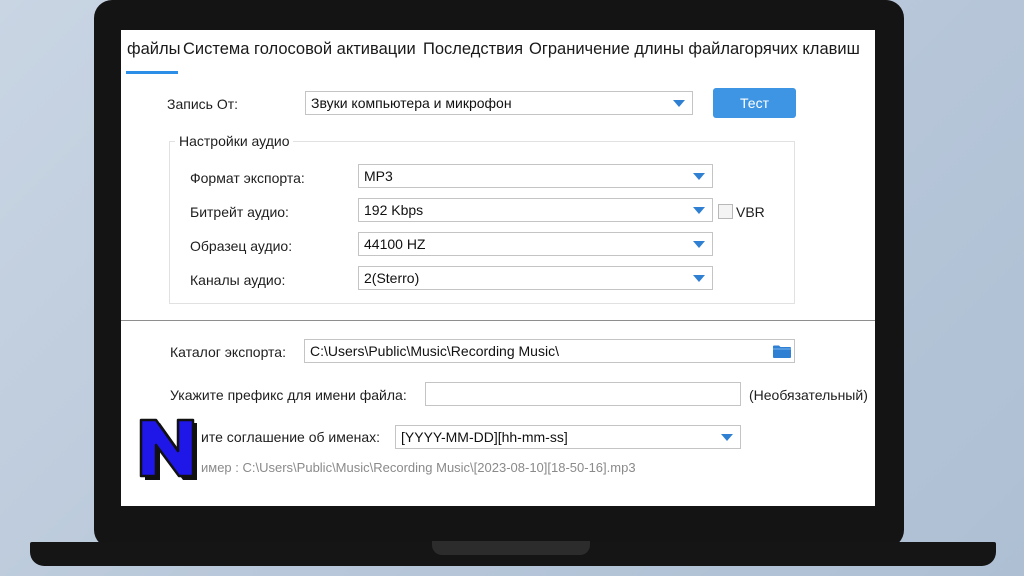  What do you see at coordinates (484, 437) in the screenshot?
I see `naming-value: [YYYY-MM-DD][hh-mm-ss]` at bounding box center [484, 437].